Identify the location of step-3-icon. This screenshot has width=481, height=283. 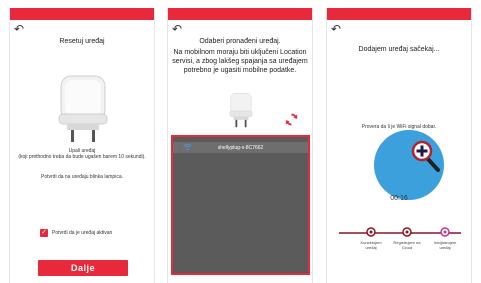
(445, 232).